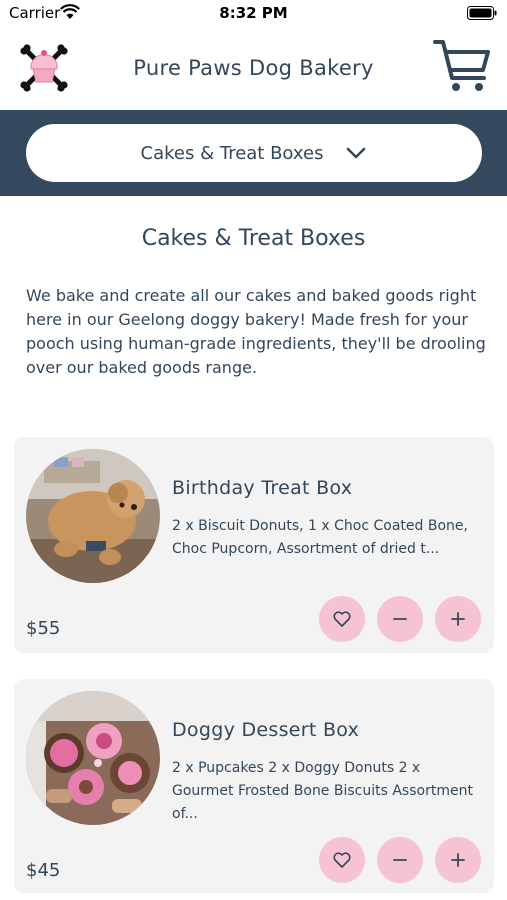 The width and height of the screenshot is (507, 900). I want to click on chevron-down-icon, so click(356, 153).